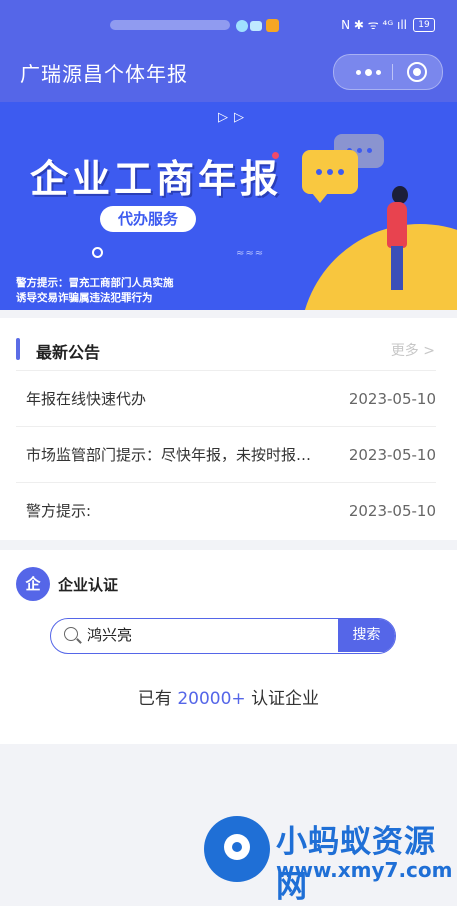 The width and height of the screenshot is (457, 906). Describe the element at coordinates (212, 635) in the screenshot. I see `enterprise-search-input` at that location.